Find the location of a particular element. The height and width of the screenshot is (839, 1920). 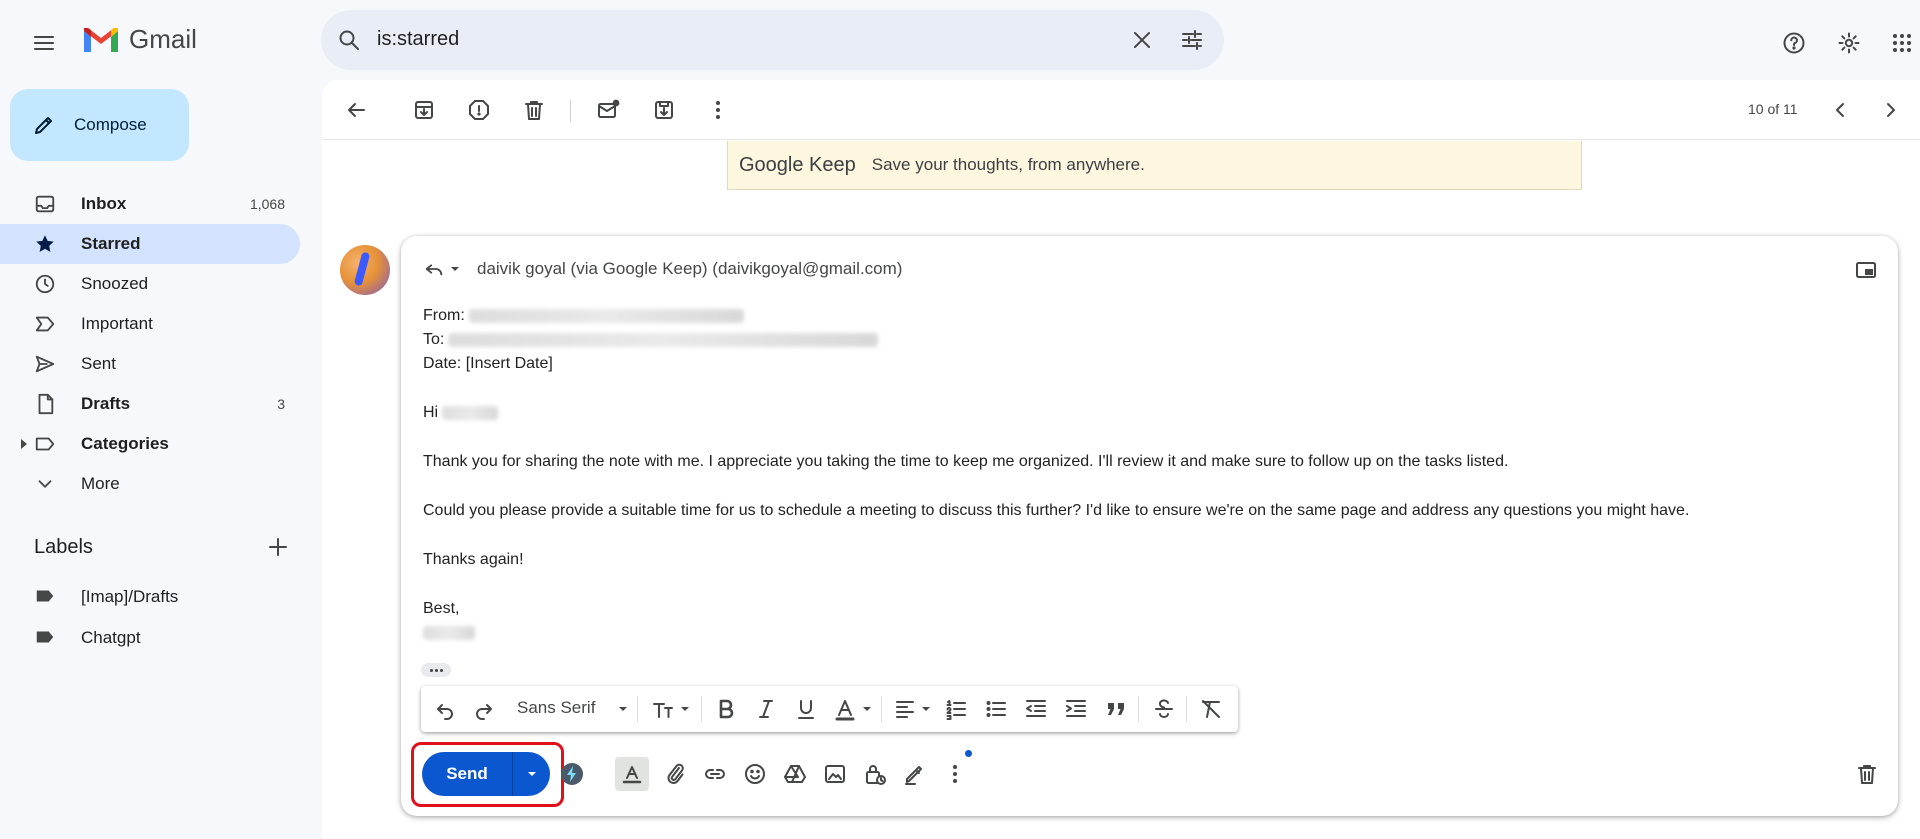

quote-icon is located at coordinates (1116, 709).